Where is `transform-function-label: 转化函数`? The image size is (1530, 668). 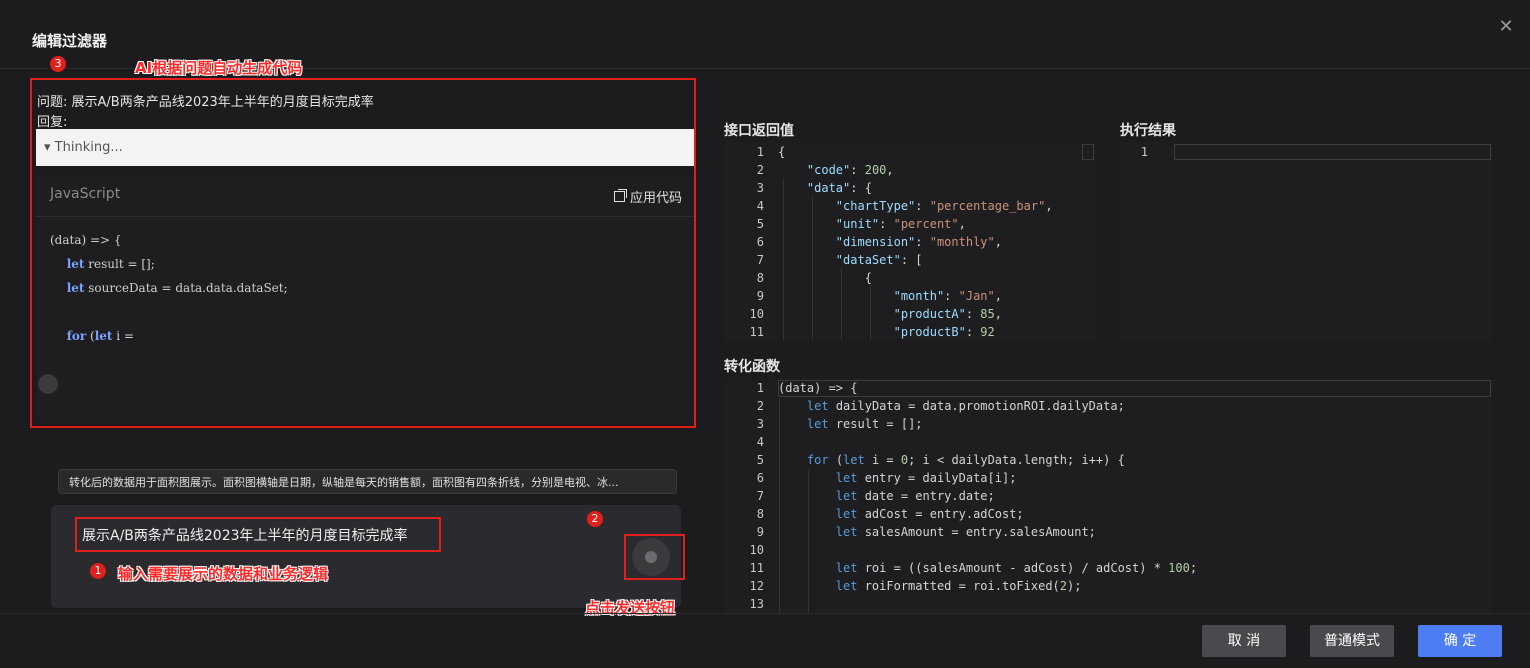 transform-function-label: 转化函数 is located at coordinates (752, 367).